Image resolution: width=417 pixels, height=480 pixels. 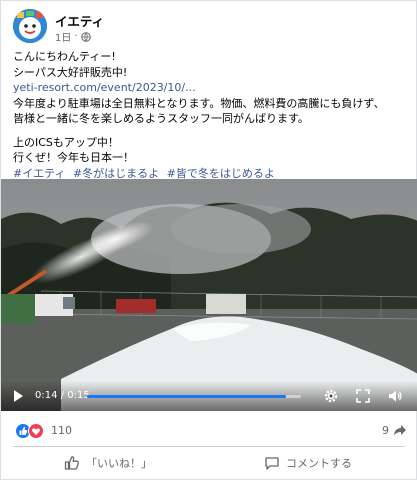 What do you see at coordinates (62, 395) in the screenshot?
I see `video-time: 0:14 / 0:15` at bounding box center [62, 395].